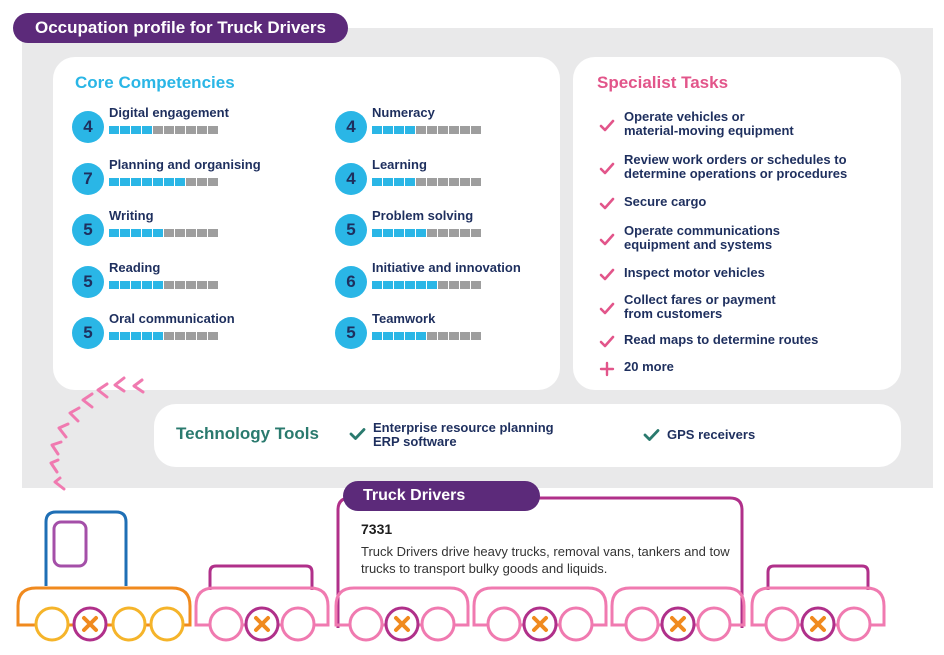 The height and width of the screenshot is (655, 944). Describe the element at coordinates (97, 433) in the screenshot. I see `chevron-trail` at that location.